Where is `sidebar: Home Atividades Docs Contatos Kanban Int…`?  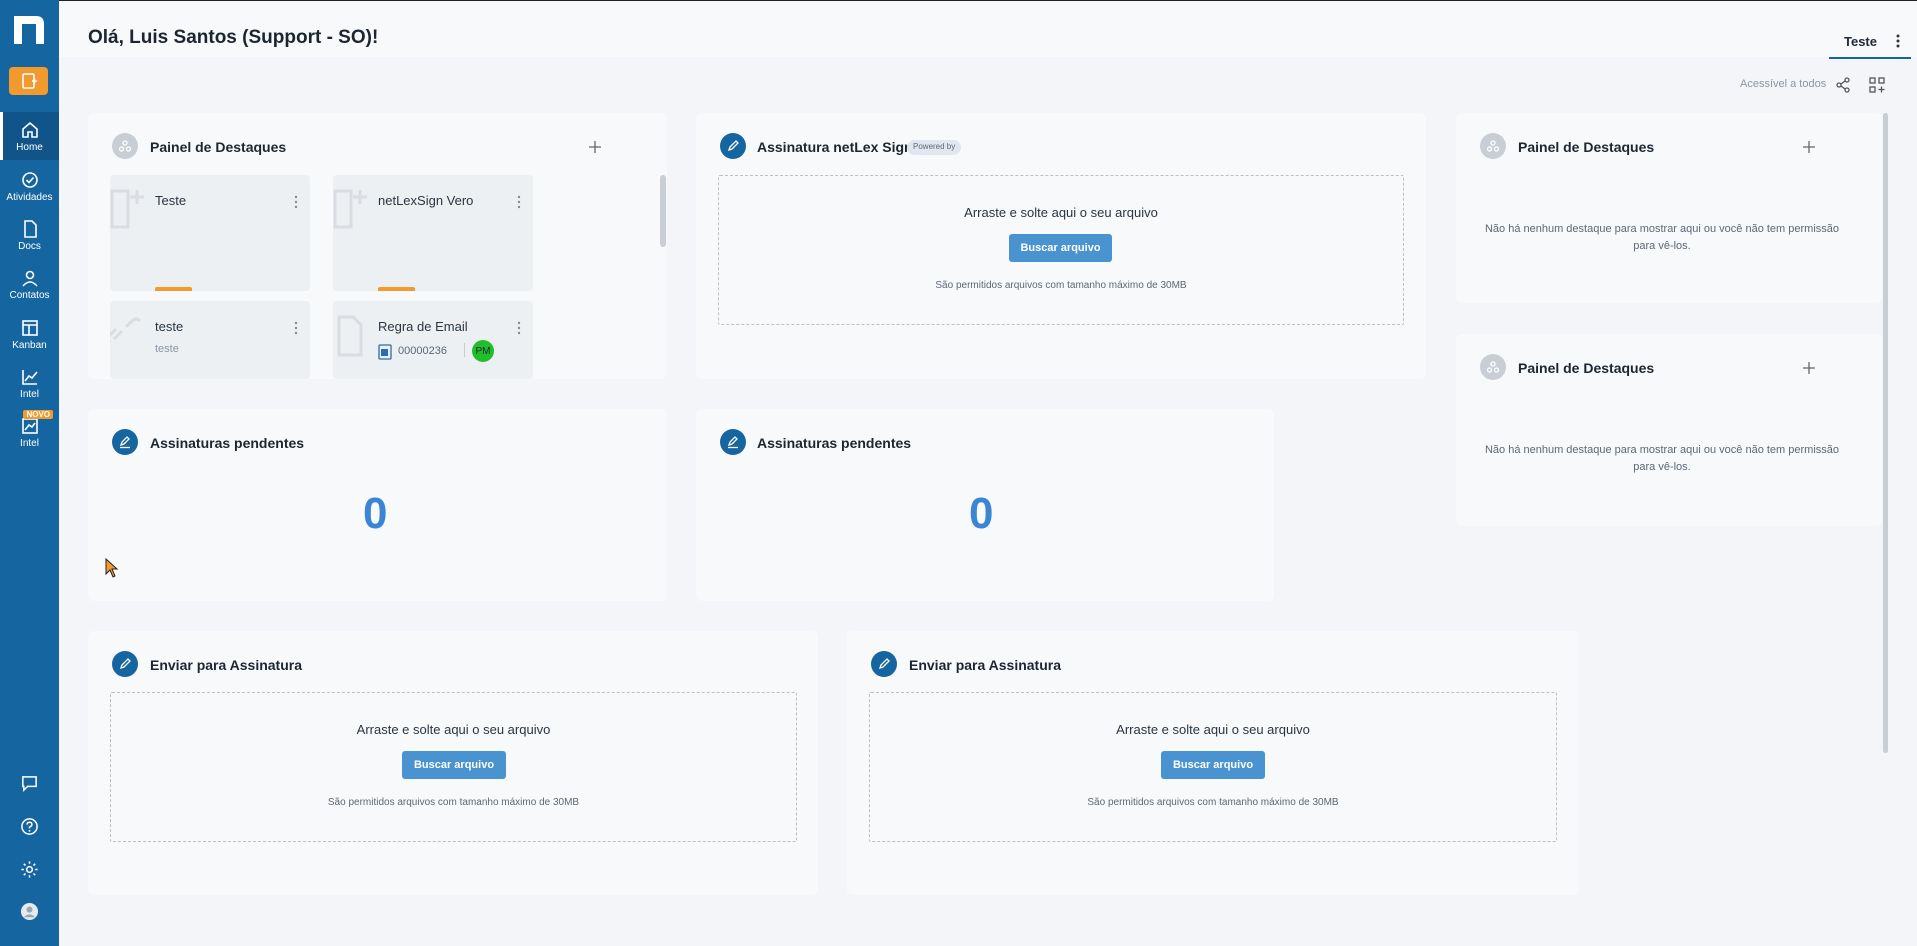 sidebar: Home Atividades Docs Contatos Kanban Int… is located at coordinates (29, 473).